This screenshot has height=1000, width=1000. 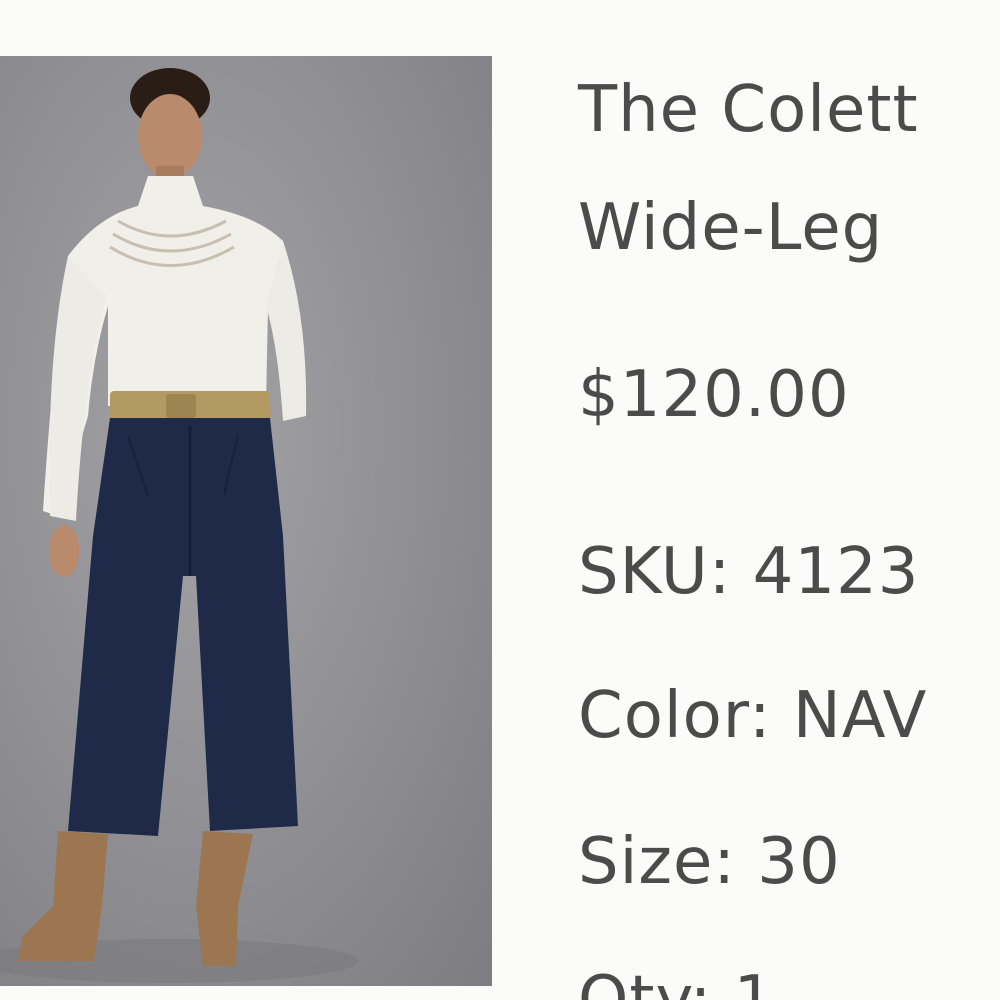 What do you see at coordinates (749, 572) in the screenshot?
I see `product-sku: SKU: 4123` at bounding box center [749, 572].